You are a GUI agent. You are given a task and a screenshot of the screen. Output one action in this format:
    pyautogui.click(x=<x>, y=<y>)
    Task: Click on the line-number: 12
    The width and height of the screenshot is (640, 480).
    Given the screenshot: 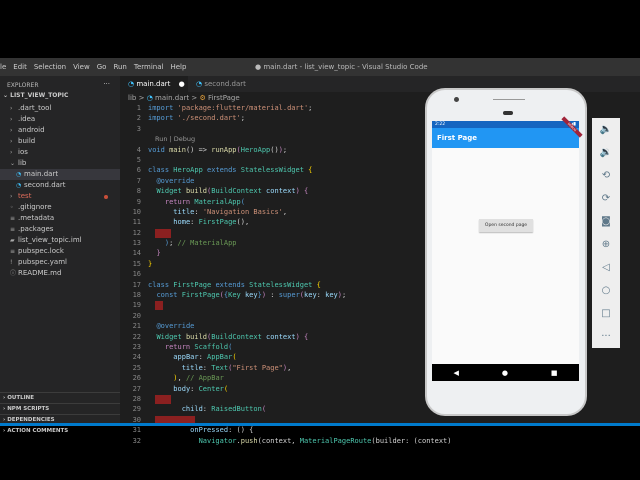 What is the action you would take?
    pyautogui.click(x=136, y=232)
    